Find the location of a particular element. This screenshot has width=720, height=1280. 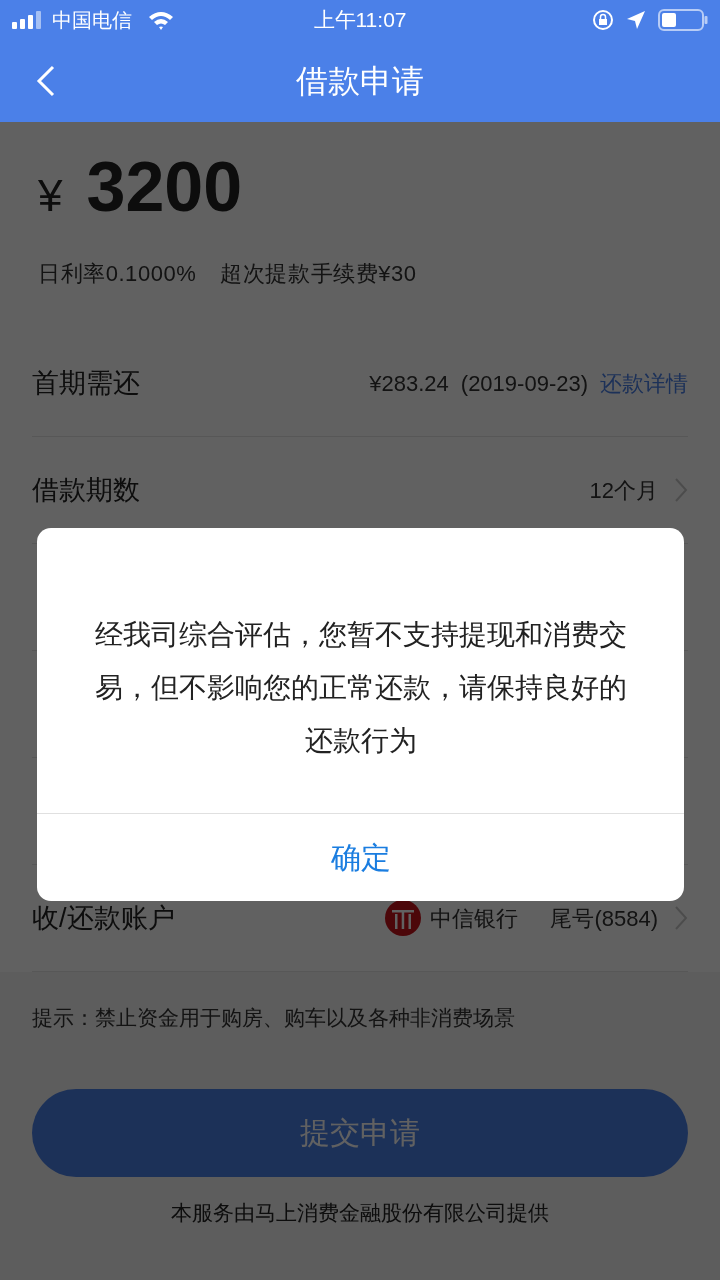

withdrawal-fee: 超次提款手续费¥30 is located at coordinates (318, 274).